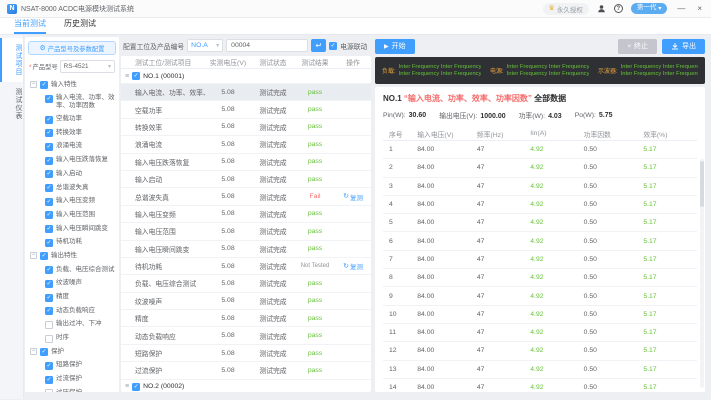  Describe the element at coordinates (540, 296) in the screenshot. I see `result-row: 9 84.00 47 4.92 0.50 5.17` at that location.